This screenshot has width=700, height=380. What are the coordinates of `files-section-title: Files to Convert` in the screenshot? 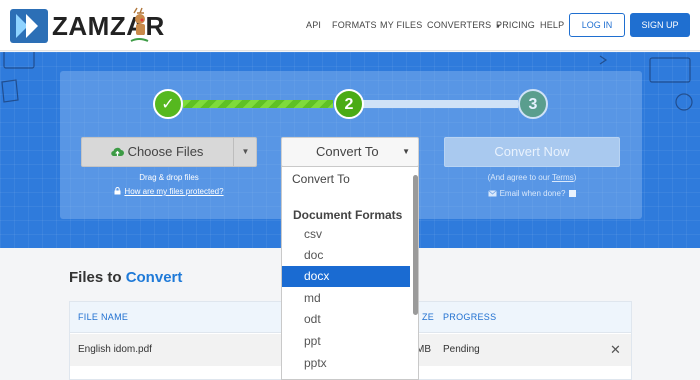 It's located at (125, 277).